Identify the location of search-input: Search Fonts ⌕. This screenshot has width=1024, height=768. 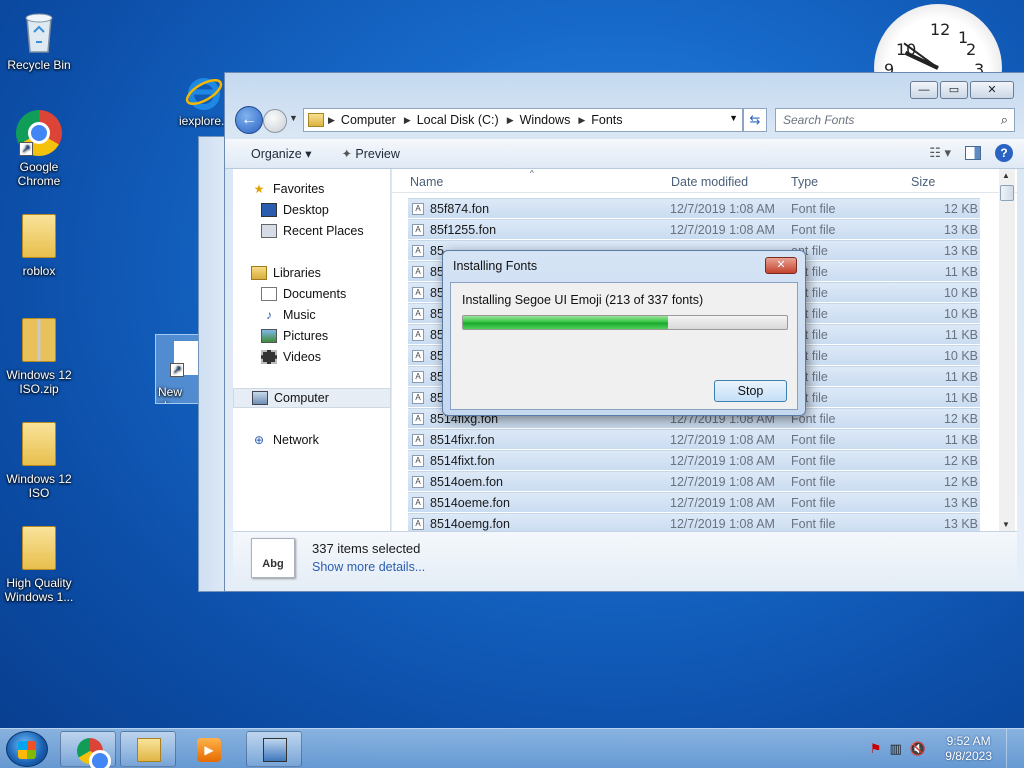
(895, 120).